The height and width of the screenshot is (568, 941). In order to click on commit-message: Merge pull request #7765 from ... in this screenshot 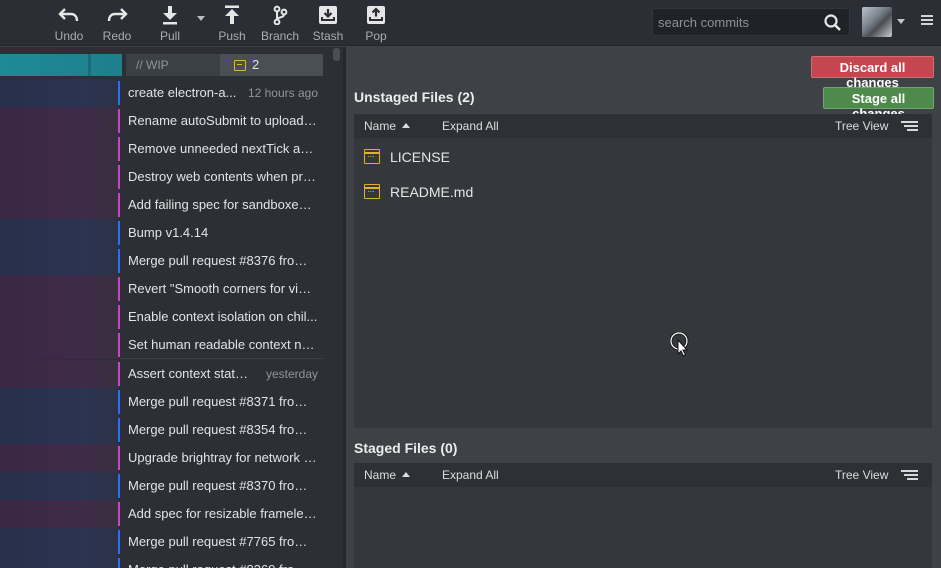, I will do `click(223, 541)`.